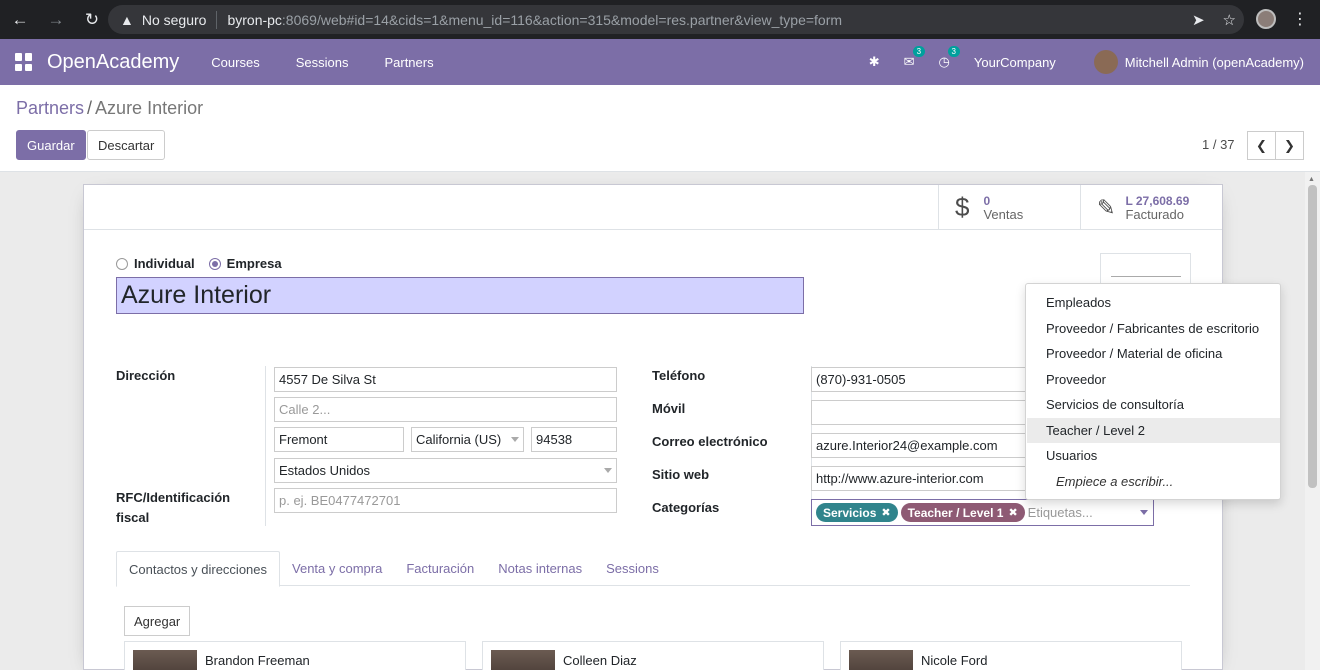 This screenshot has width=1320, height=670. What do you see at coordinates (1214, 62) in the screenshot?
I see `user-menu: Mitchell Admin (openAcademy)` at bounding box center [1214, 62].